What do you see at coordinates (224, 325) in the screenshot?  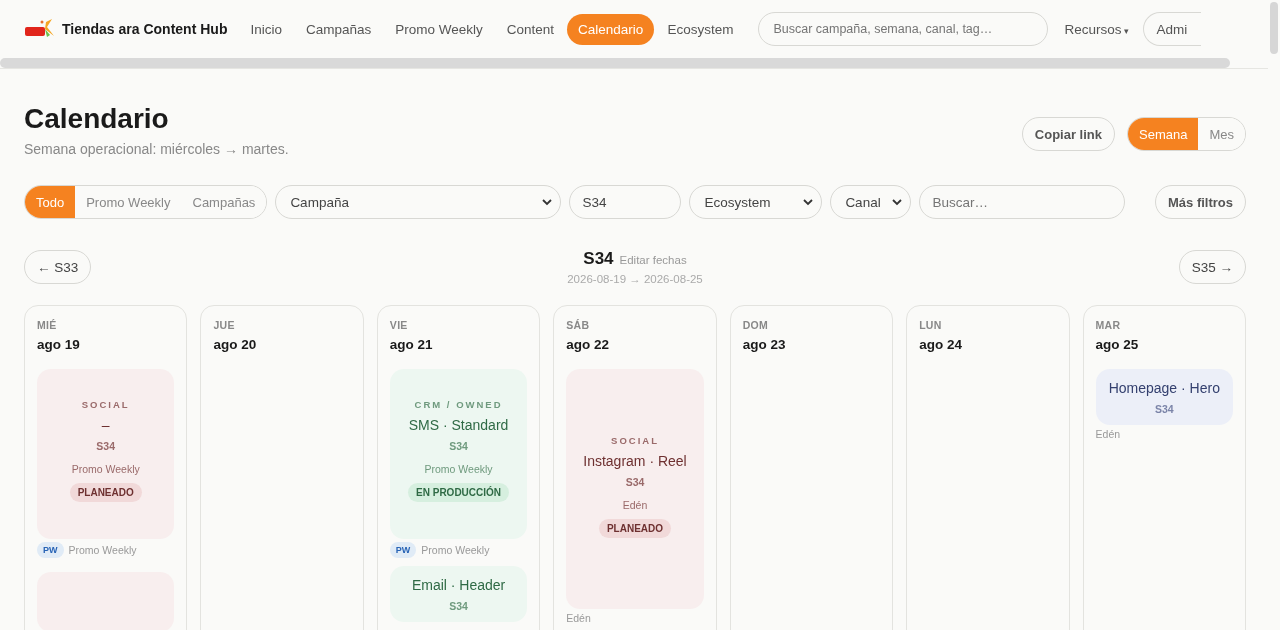 I see `weekday-label: JUE` at bounding box center [224, 325].